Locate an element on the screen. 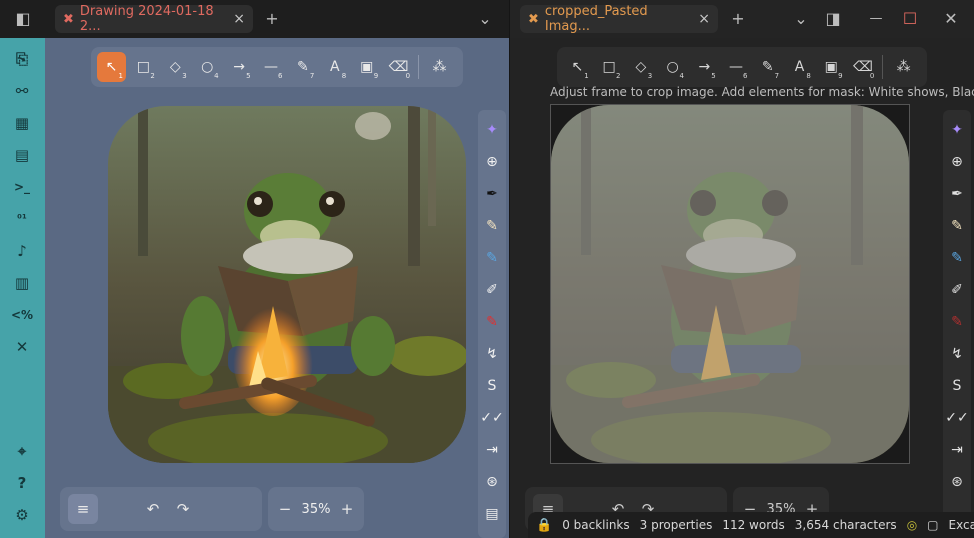 Image resolution: width=974 pixels, height=538 pixels. sidebar-toggle-icon: ◧ is located at coordinates (23, 19).